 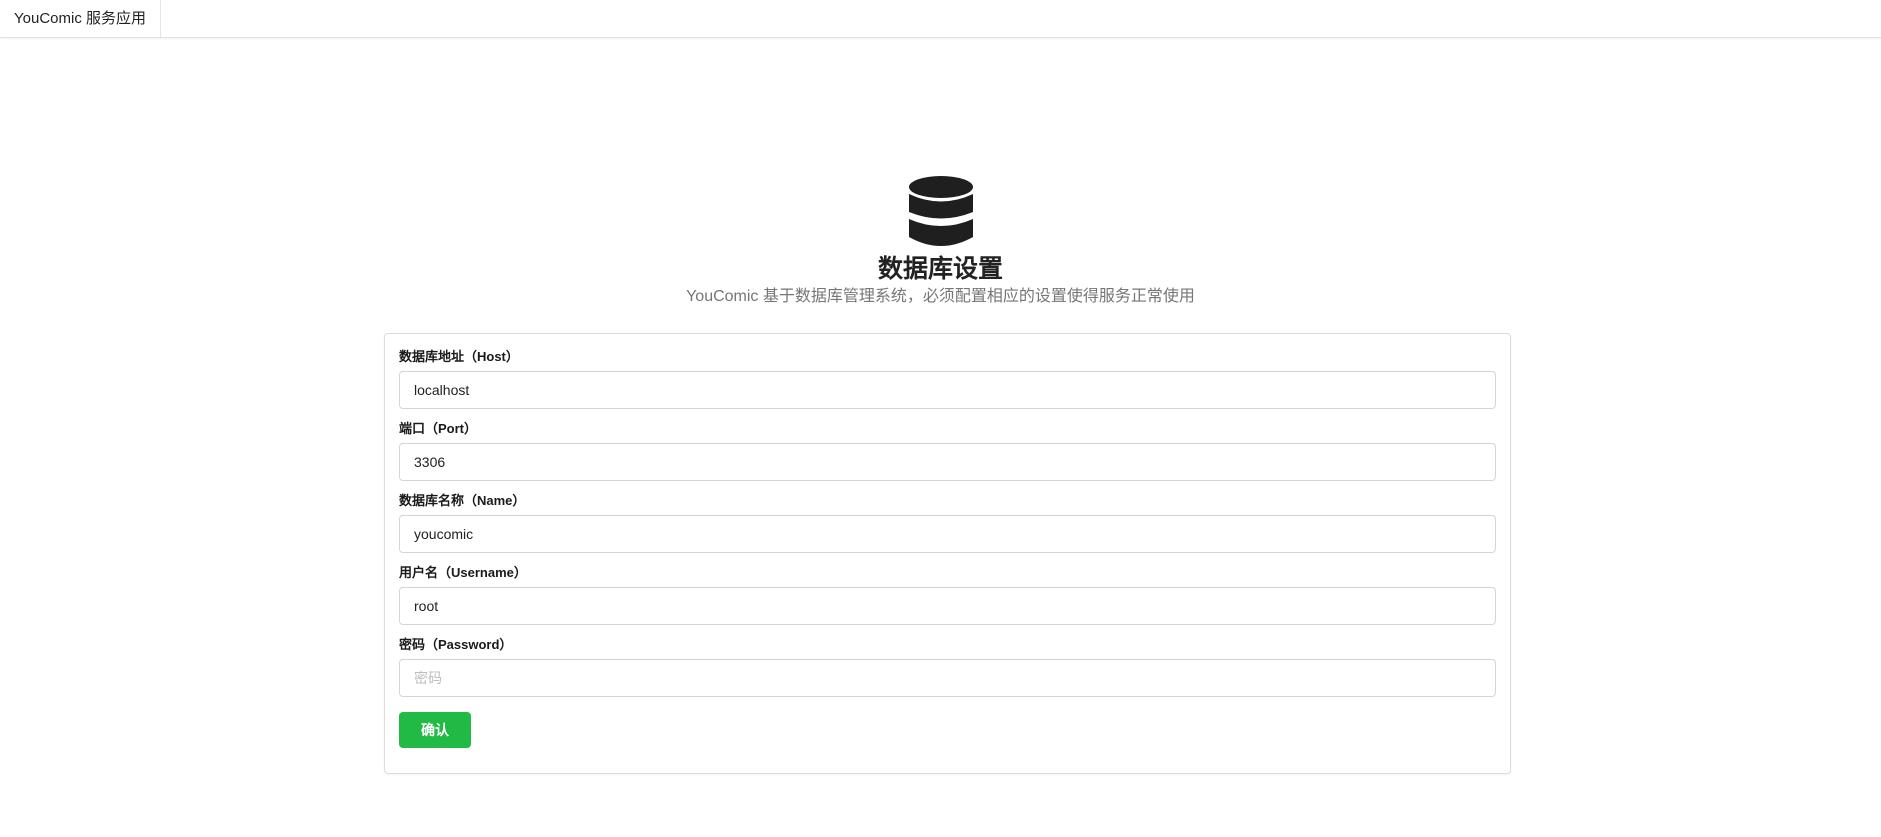 I want to click on database-name-field: 数据库名称（Name）, so click(x=947, y=522).